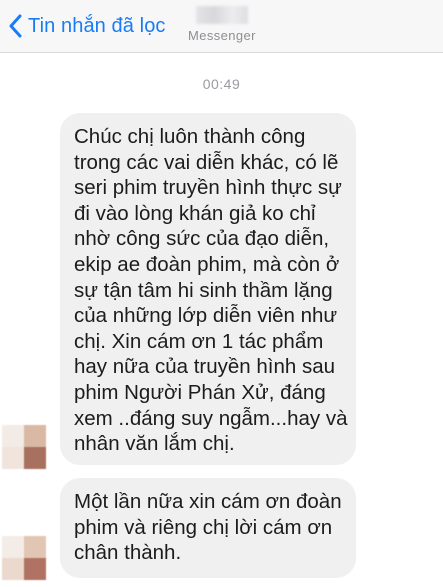 The width and height of the screenshot is (443, 587). What do you see at coordinates (199, 341) in the screenshot?
I see `message-line: chị. Xin cám ơn 1 tác phẩm` at bounding box center [199, 341].